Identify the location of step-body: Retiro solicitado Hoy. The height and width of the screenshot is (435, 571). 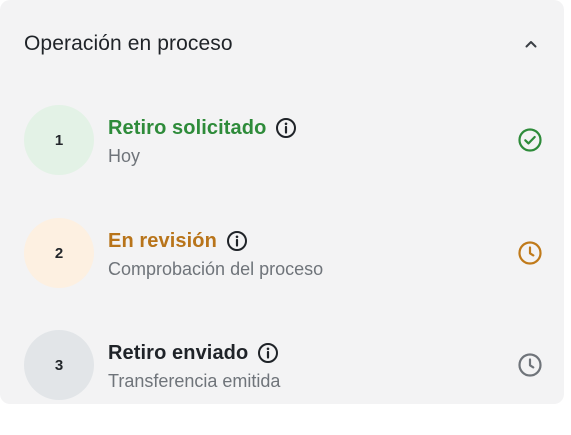
(312, 140).